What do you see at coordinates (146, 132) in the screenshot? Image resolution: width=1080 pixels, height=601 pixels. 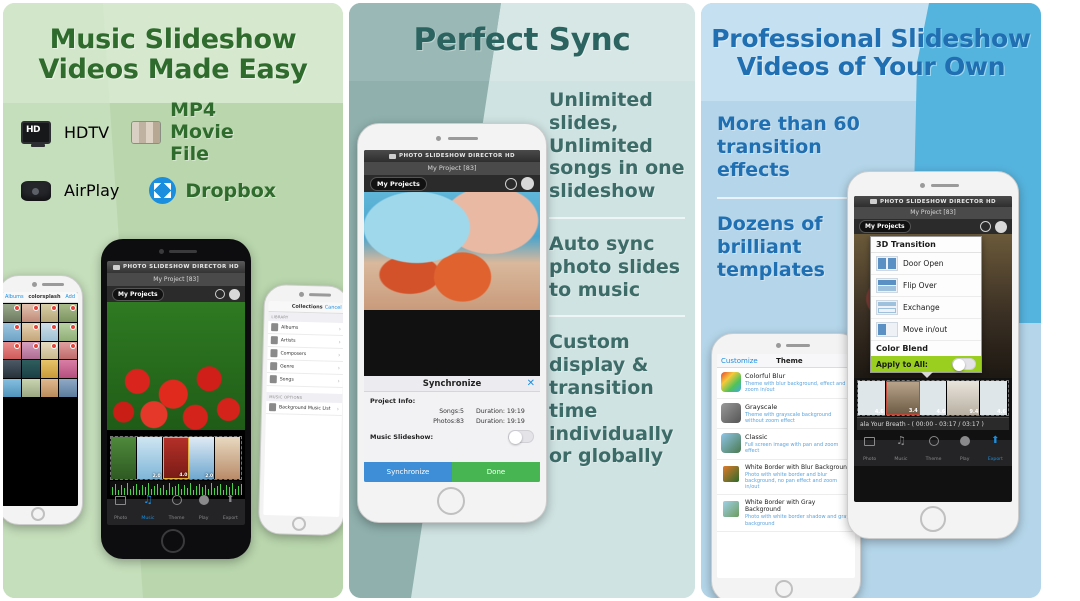 I see `mp4-film-icon` at bounding box center [146, 132].